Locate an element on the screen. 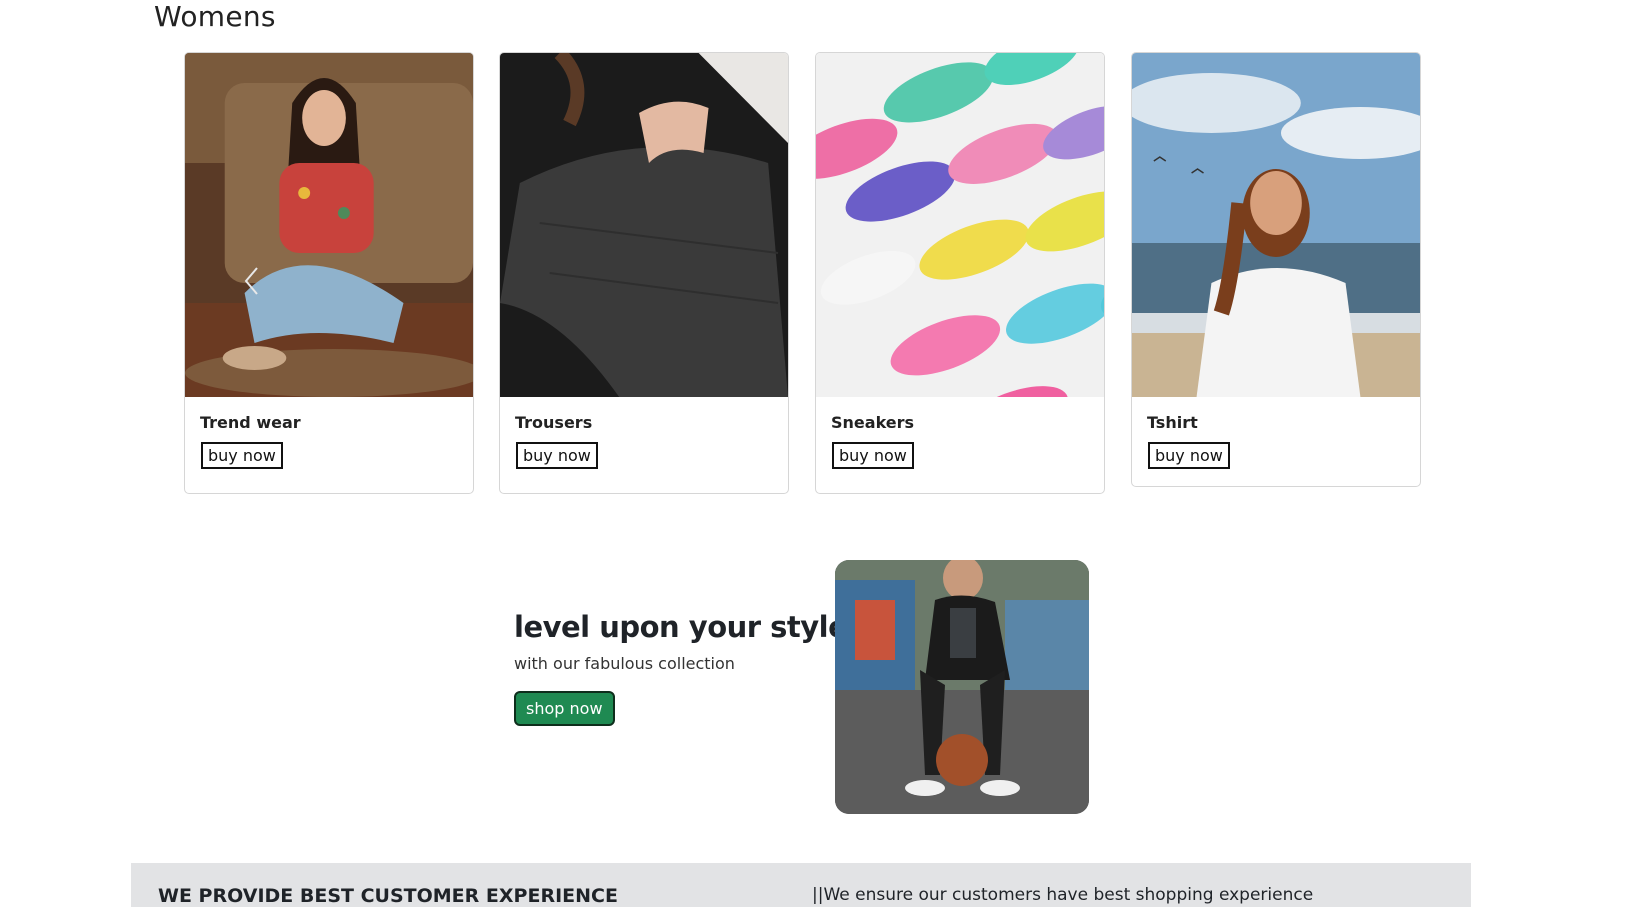 The height and width of the screenshot is (907, 1625). shop-now-button: shop now is located at coordinates (564, 708).